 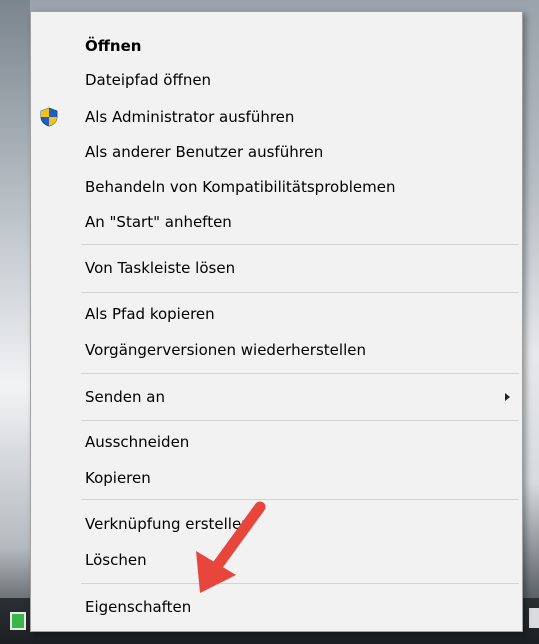 I want to click on menu-item-label: Löschen, so click(x=116, y=560).